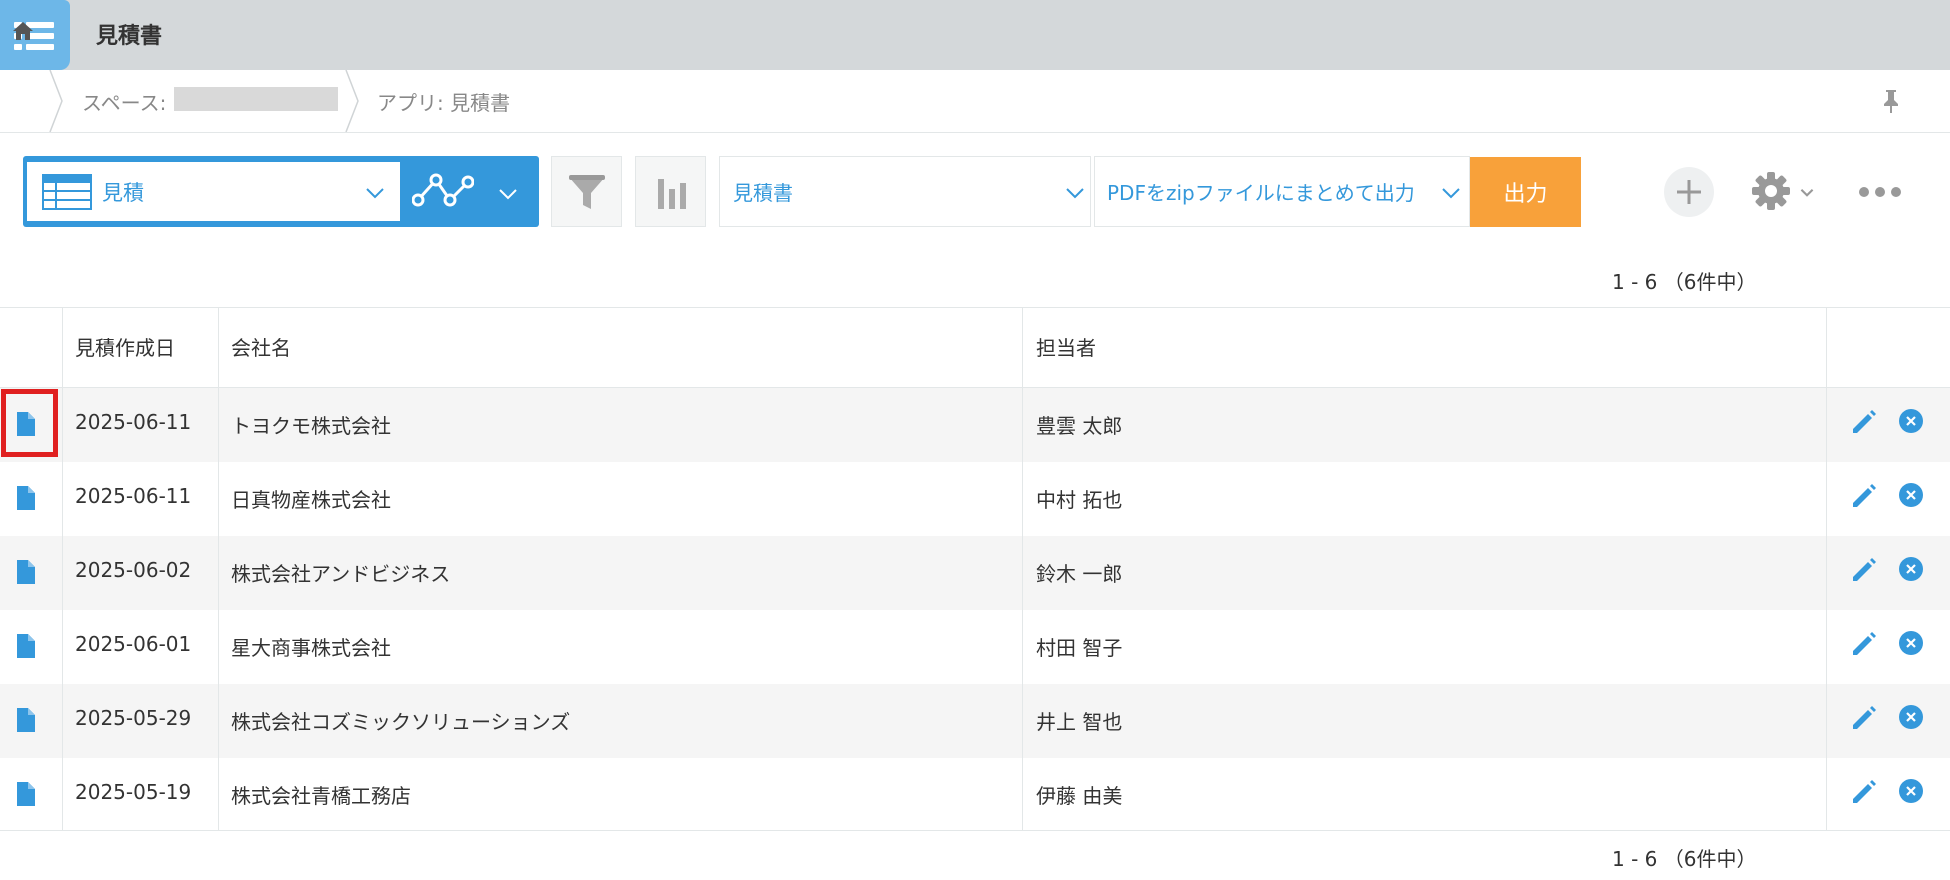  I want to click on cell-date: 2025-06-01, so click(133, 644).